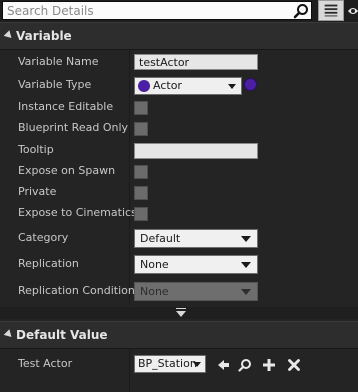 The width and height of the screenshot is (358, 392). I want to click on object-type-icon, so click(144, 86).